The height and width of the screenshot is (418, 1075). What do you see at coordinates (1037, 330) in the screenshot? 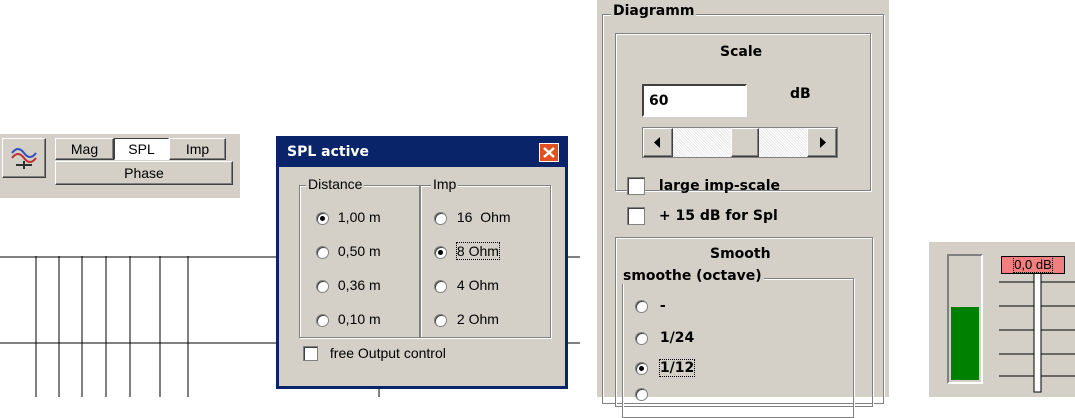
I see `fader-ticks` at bounding box center [1037, 330].